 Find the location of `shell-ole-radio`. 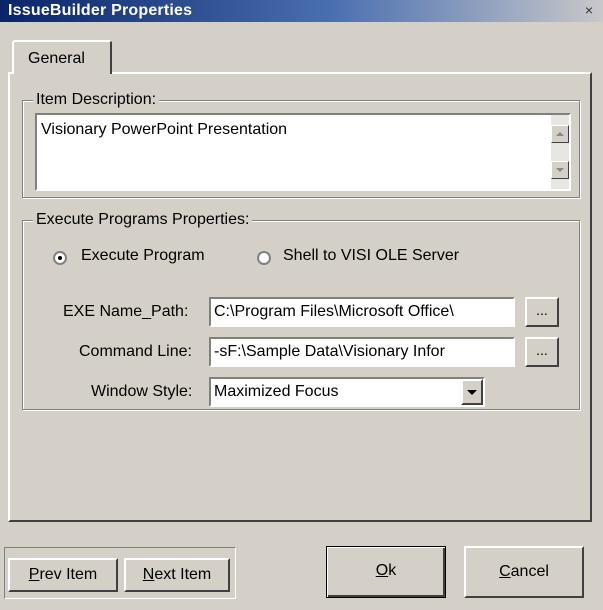

shell-ole-radio is located at coordinates (264, 258).